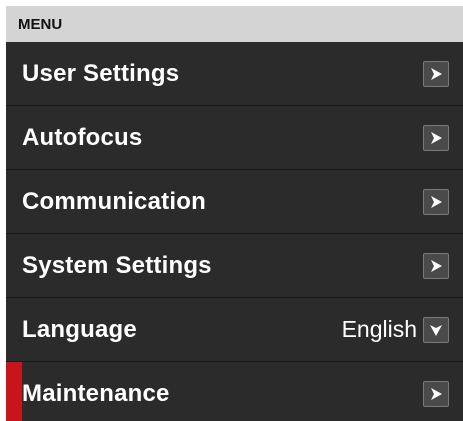 This screenshot has width=463, height=421. Describe the element at coordinates (234, 24) in the screenshot. I see `menu-header: MENU` at that location.